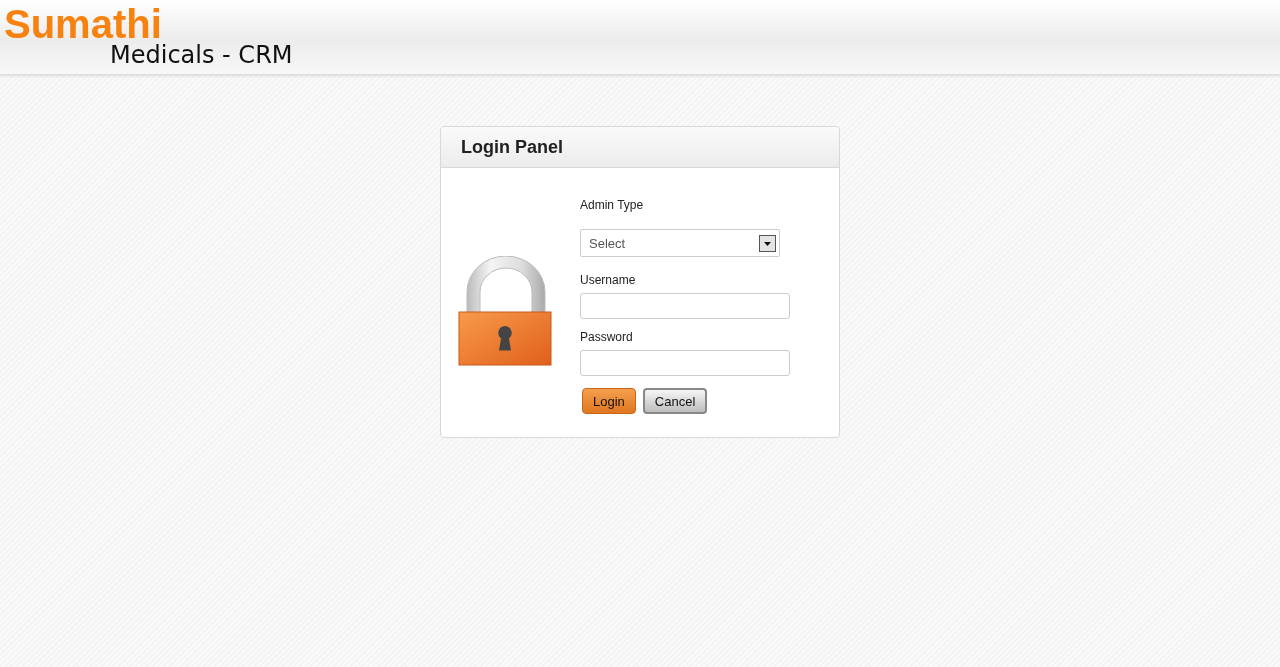 Image resolution: width=1280 pixels, height=667 pixels. Describe the element at coordinates (675, 401) in the screenshot. I see `cancel-button: Cancel` at that location.